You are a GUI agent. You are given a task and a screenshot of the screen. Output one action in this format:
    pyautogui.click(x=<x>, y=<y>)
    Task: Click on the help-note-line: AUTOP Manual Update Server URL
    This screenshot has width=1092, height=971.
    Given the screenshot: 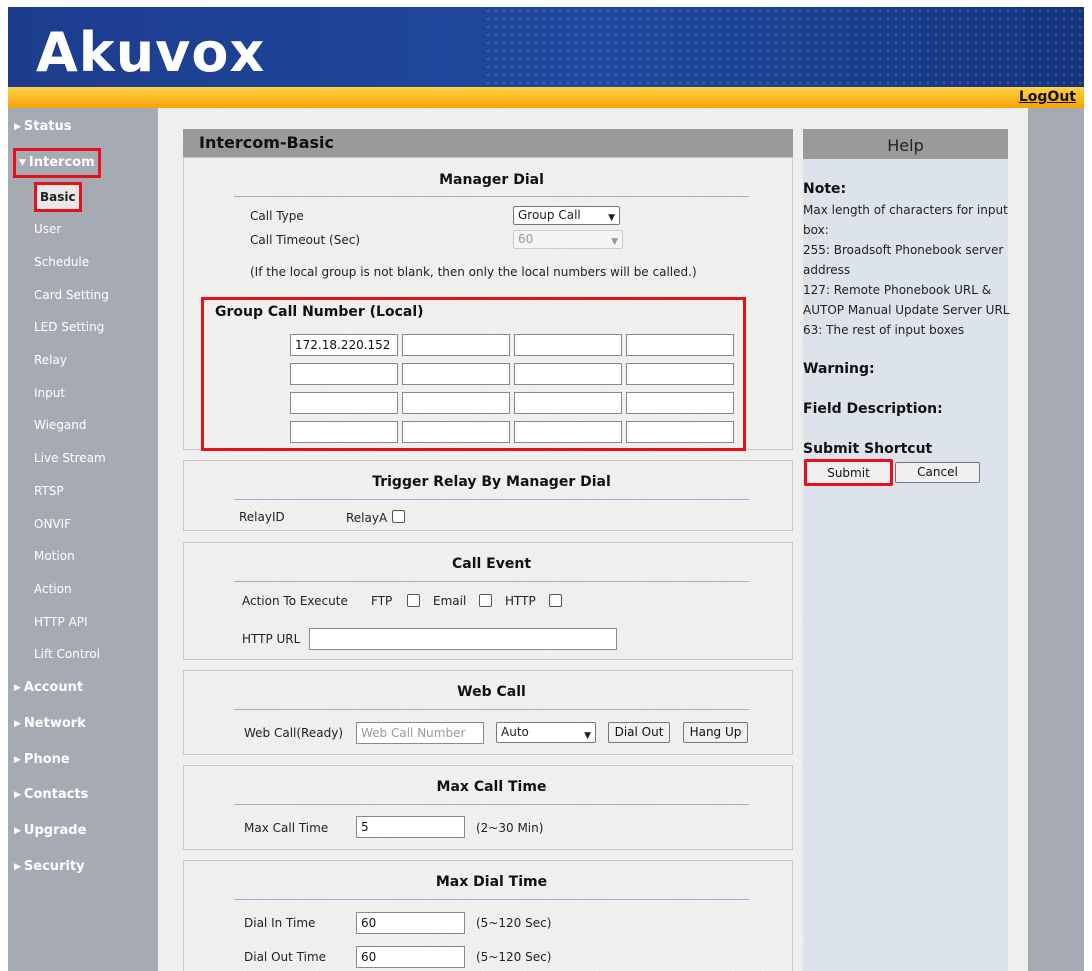 What is the action you would take?
    pyautogui.click(x=906, y=310)
    